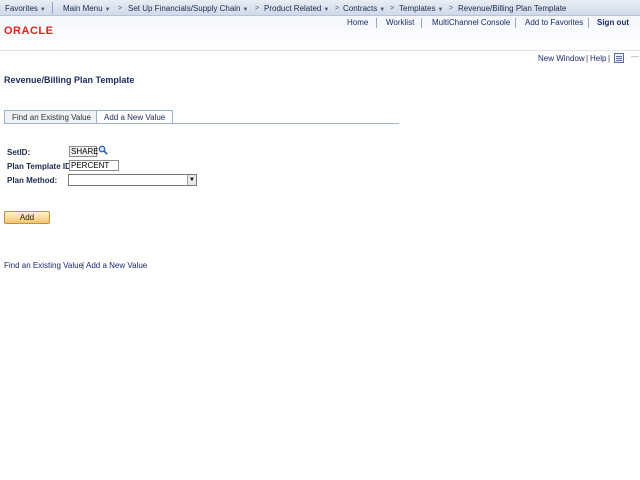 The height and width of the screenshot is (480, 640). I want to click on breadcrumb-label: Contracts, so click(360, 8).